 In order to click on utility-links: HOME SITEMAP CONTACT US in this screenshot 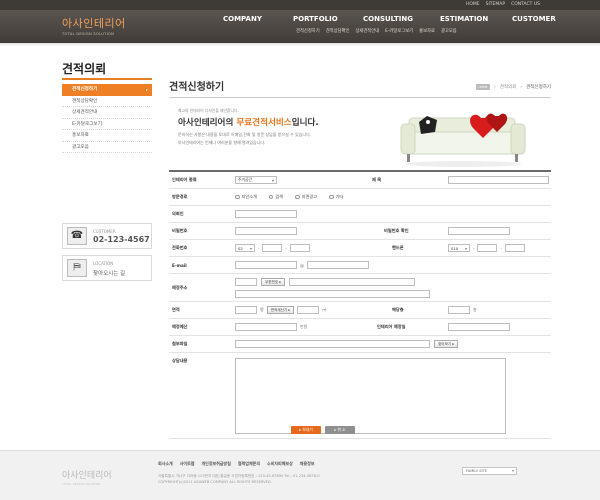, I will do `click(503, 4)`.